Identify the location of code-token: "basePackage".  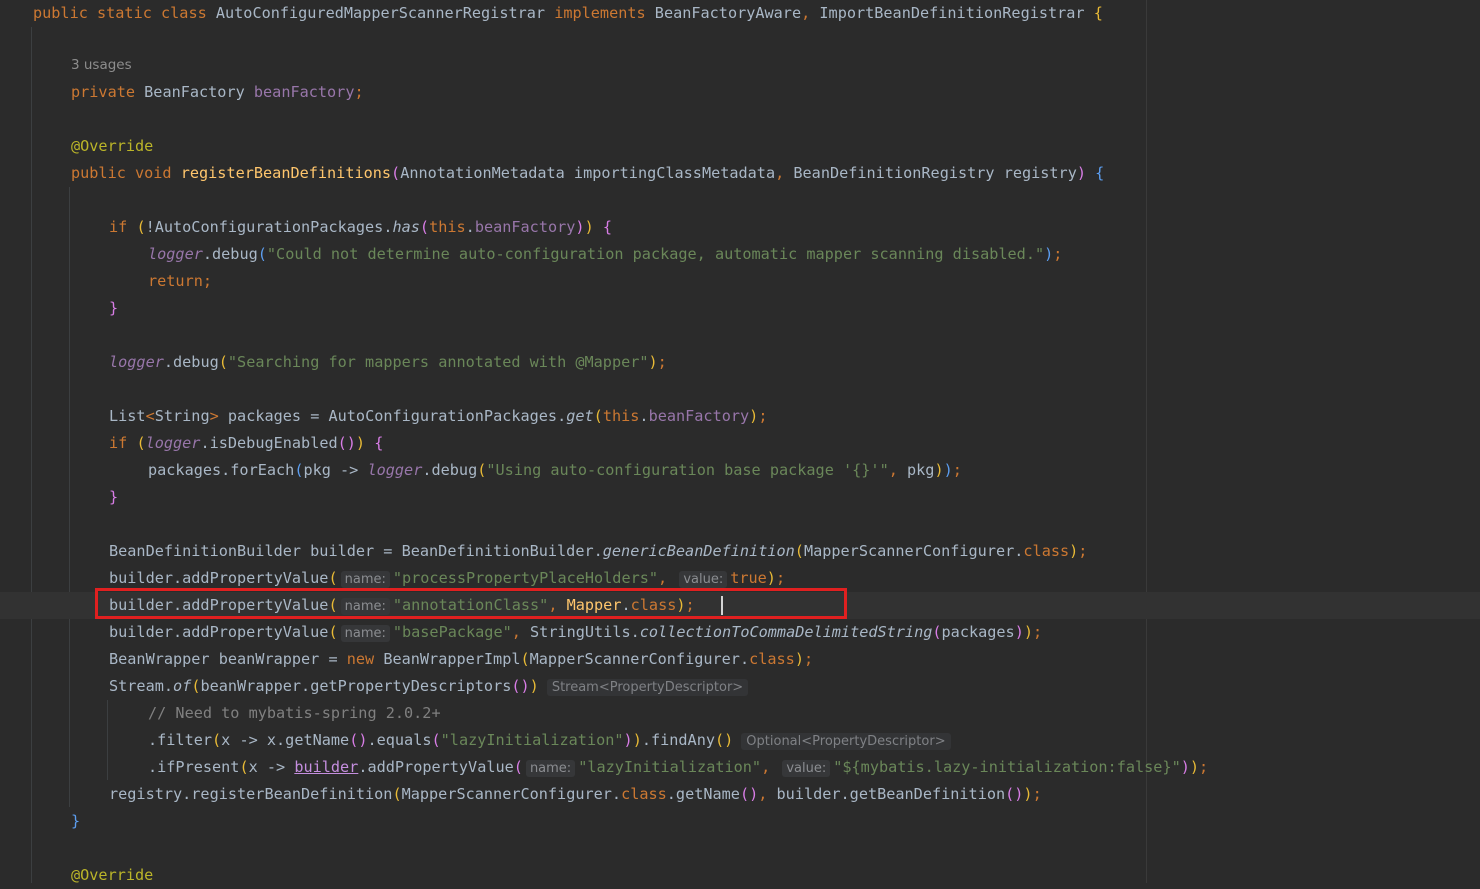
(452, 632).